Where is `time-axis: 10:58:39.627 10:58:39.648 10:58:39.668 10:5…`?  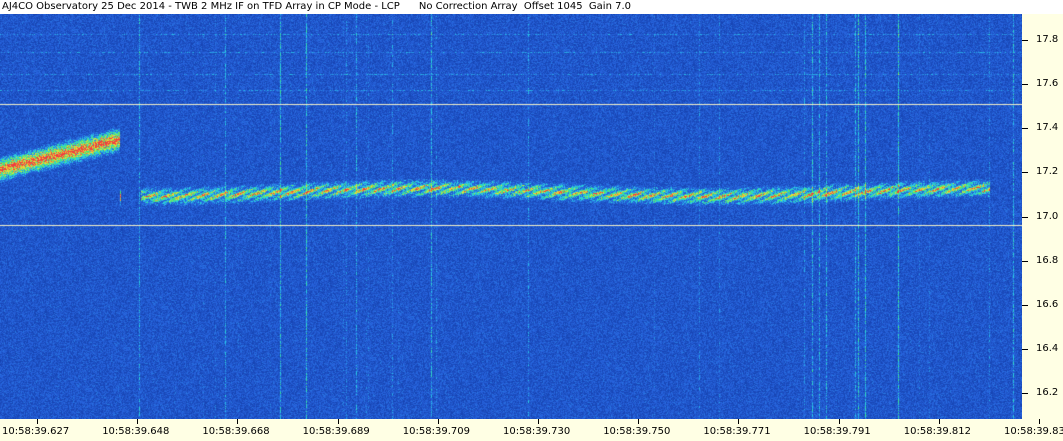
time-axis: 10:58:39.627 10:58:39.648 10:58:39.668 10:5… is located at coordinates (531, 430).